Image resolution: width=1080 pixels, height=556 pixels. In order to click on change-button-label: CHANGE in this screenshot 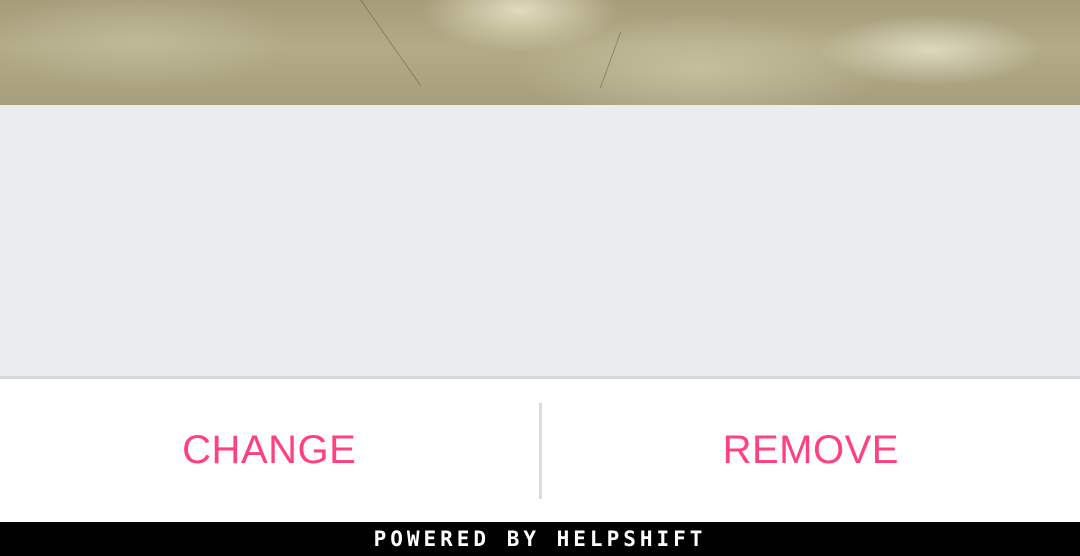, I will do `click(269, 450)`.